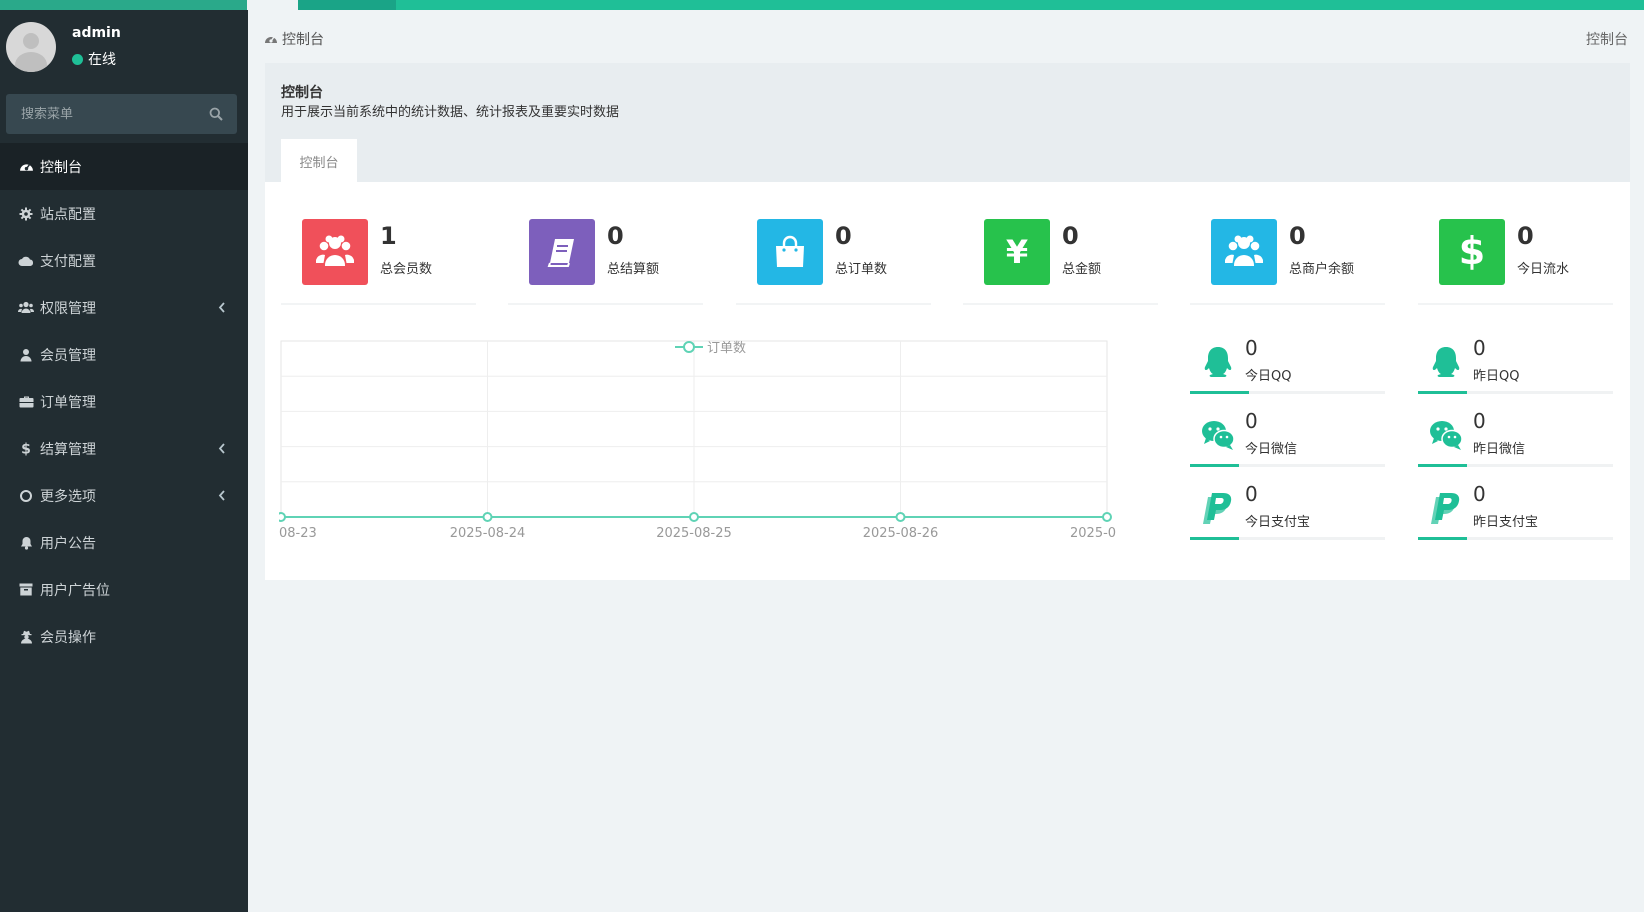 The height and width of the screenshot is (912, 1644). What do you see at coordinates (124, 260) in the screenshot?
I see `sidebar-item-3: 支付配置` at bounding box center [124, 260].